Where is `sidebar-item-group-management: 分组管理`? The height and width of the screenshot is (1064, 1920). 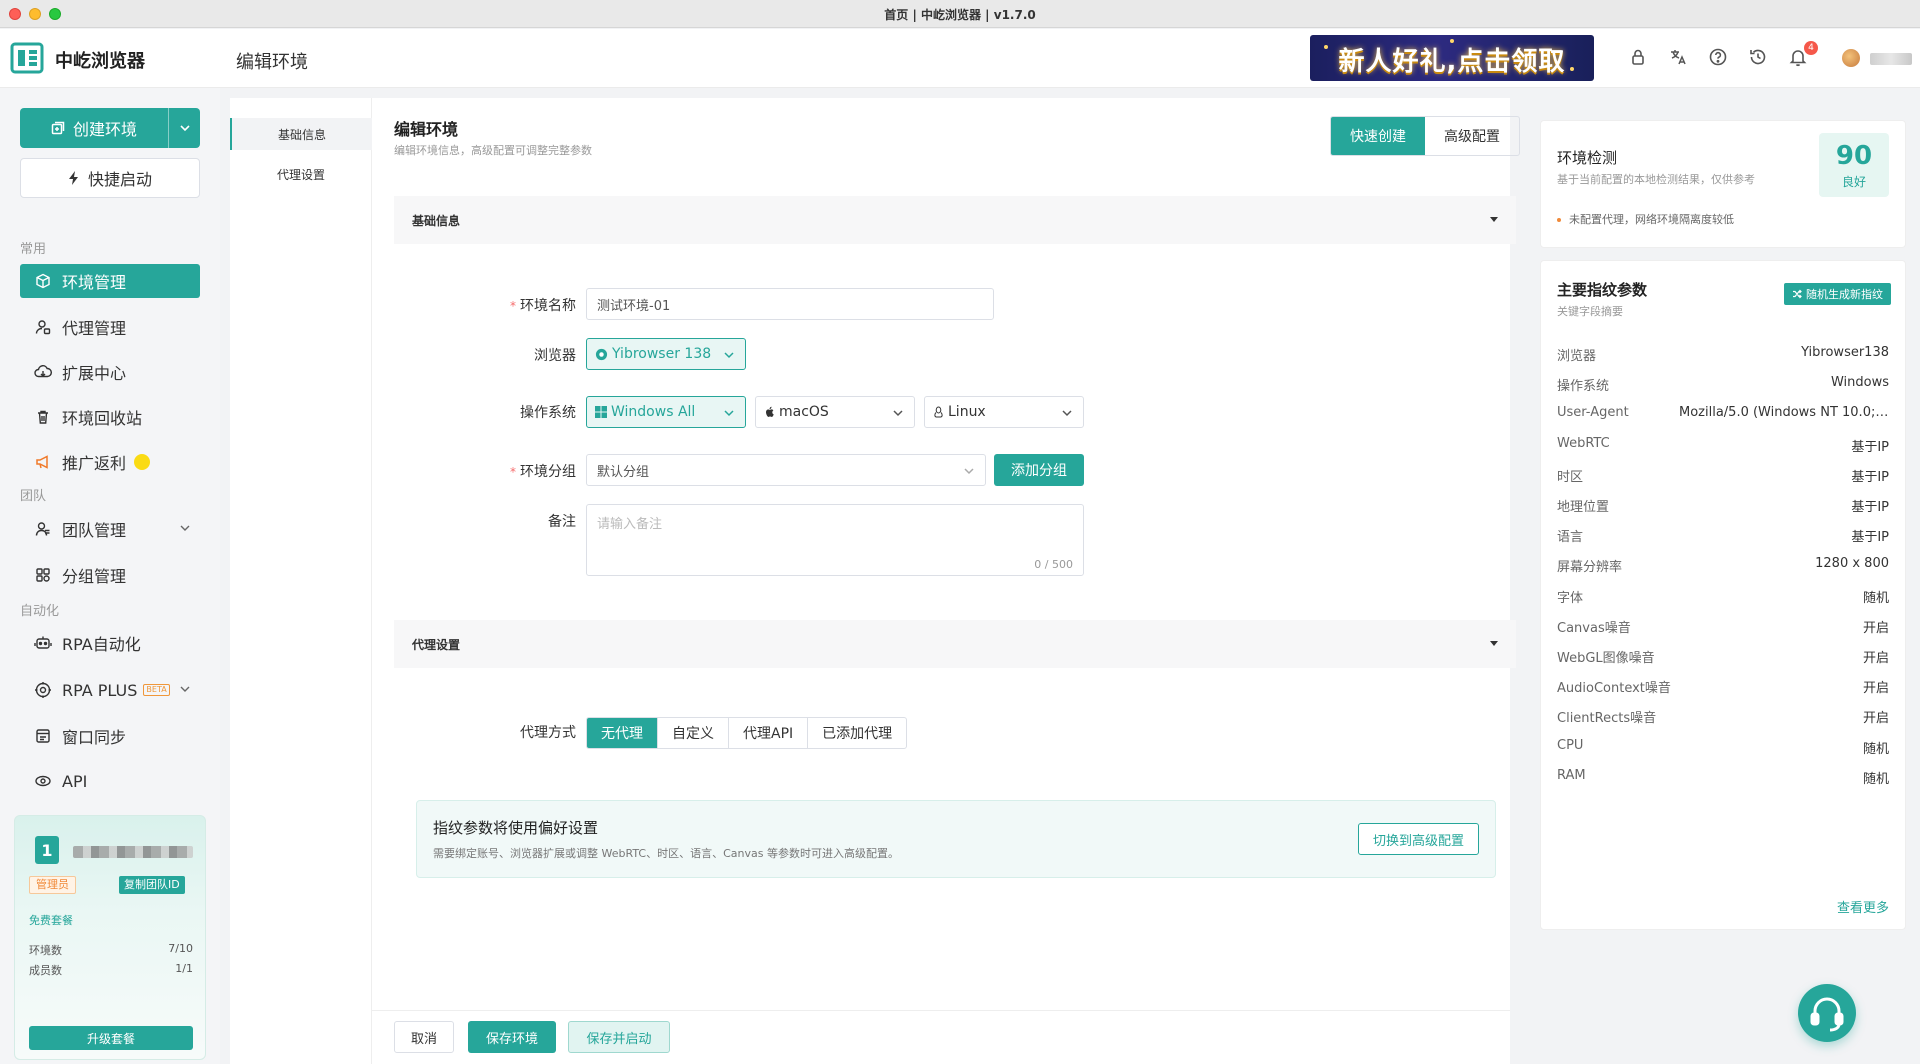 sidebar-item-group-management: 分组管理 is located at coordinates (110, 575).